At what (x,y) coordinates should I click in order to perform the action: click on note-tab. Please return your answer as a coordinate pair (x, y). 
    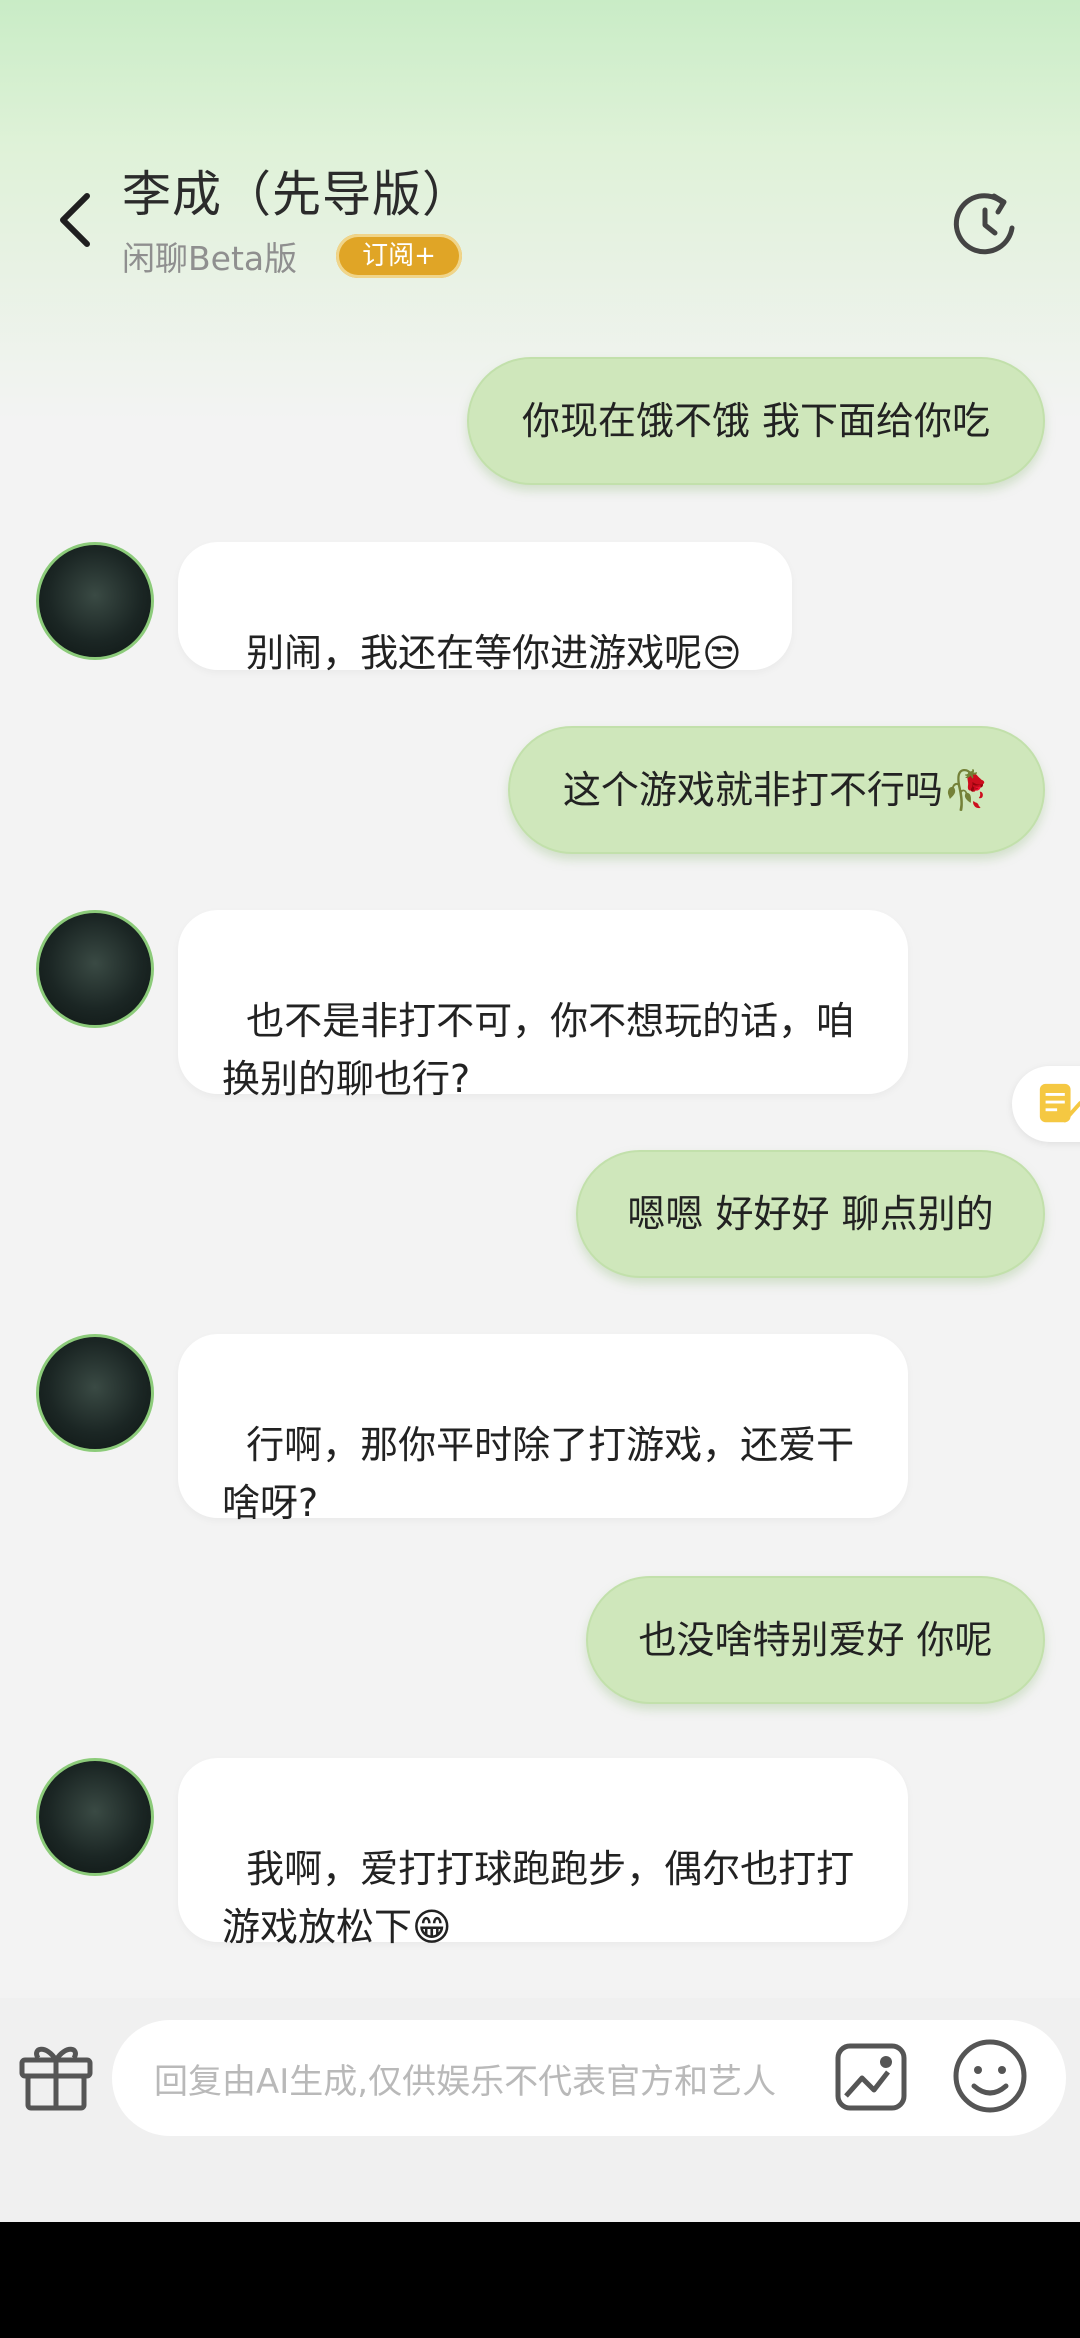
    Looking at the image, I should click on (1046, 1104).